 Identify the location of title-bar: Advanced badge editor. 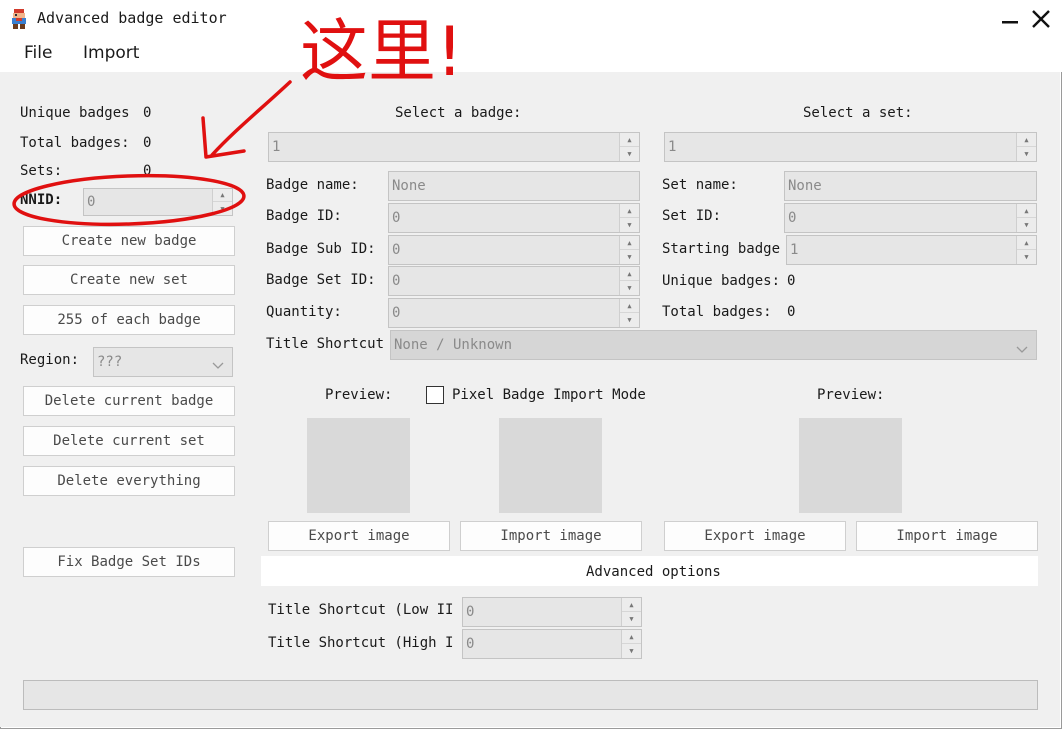
(531, 18).